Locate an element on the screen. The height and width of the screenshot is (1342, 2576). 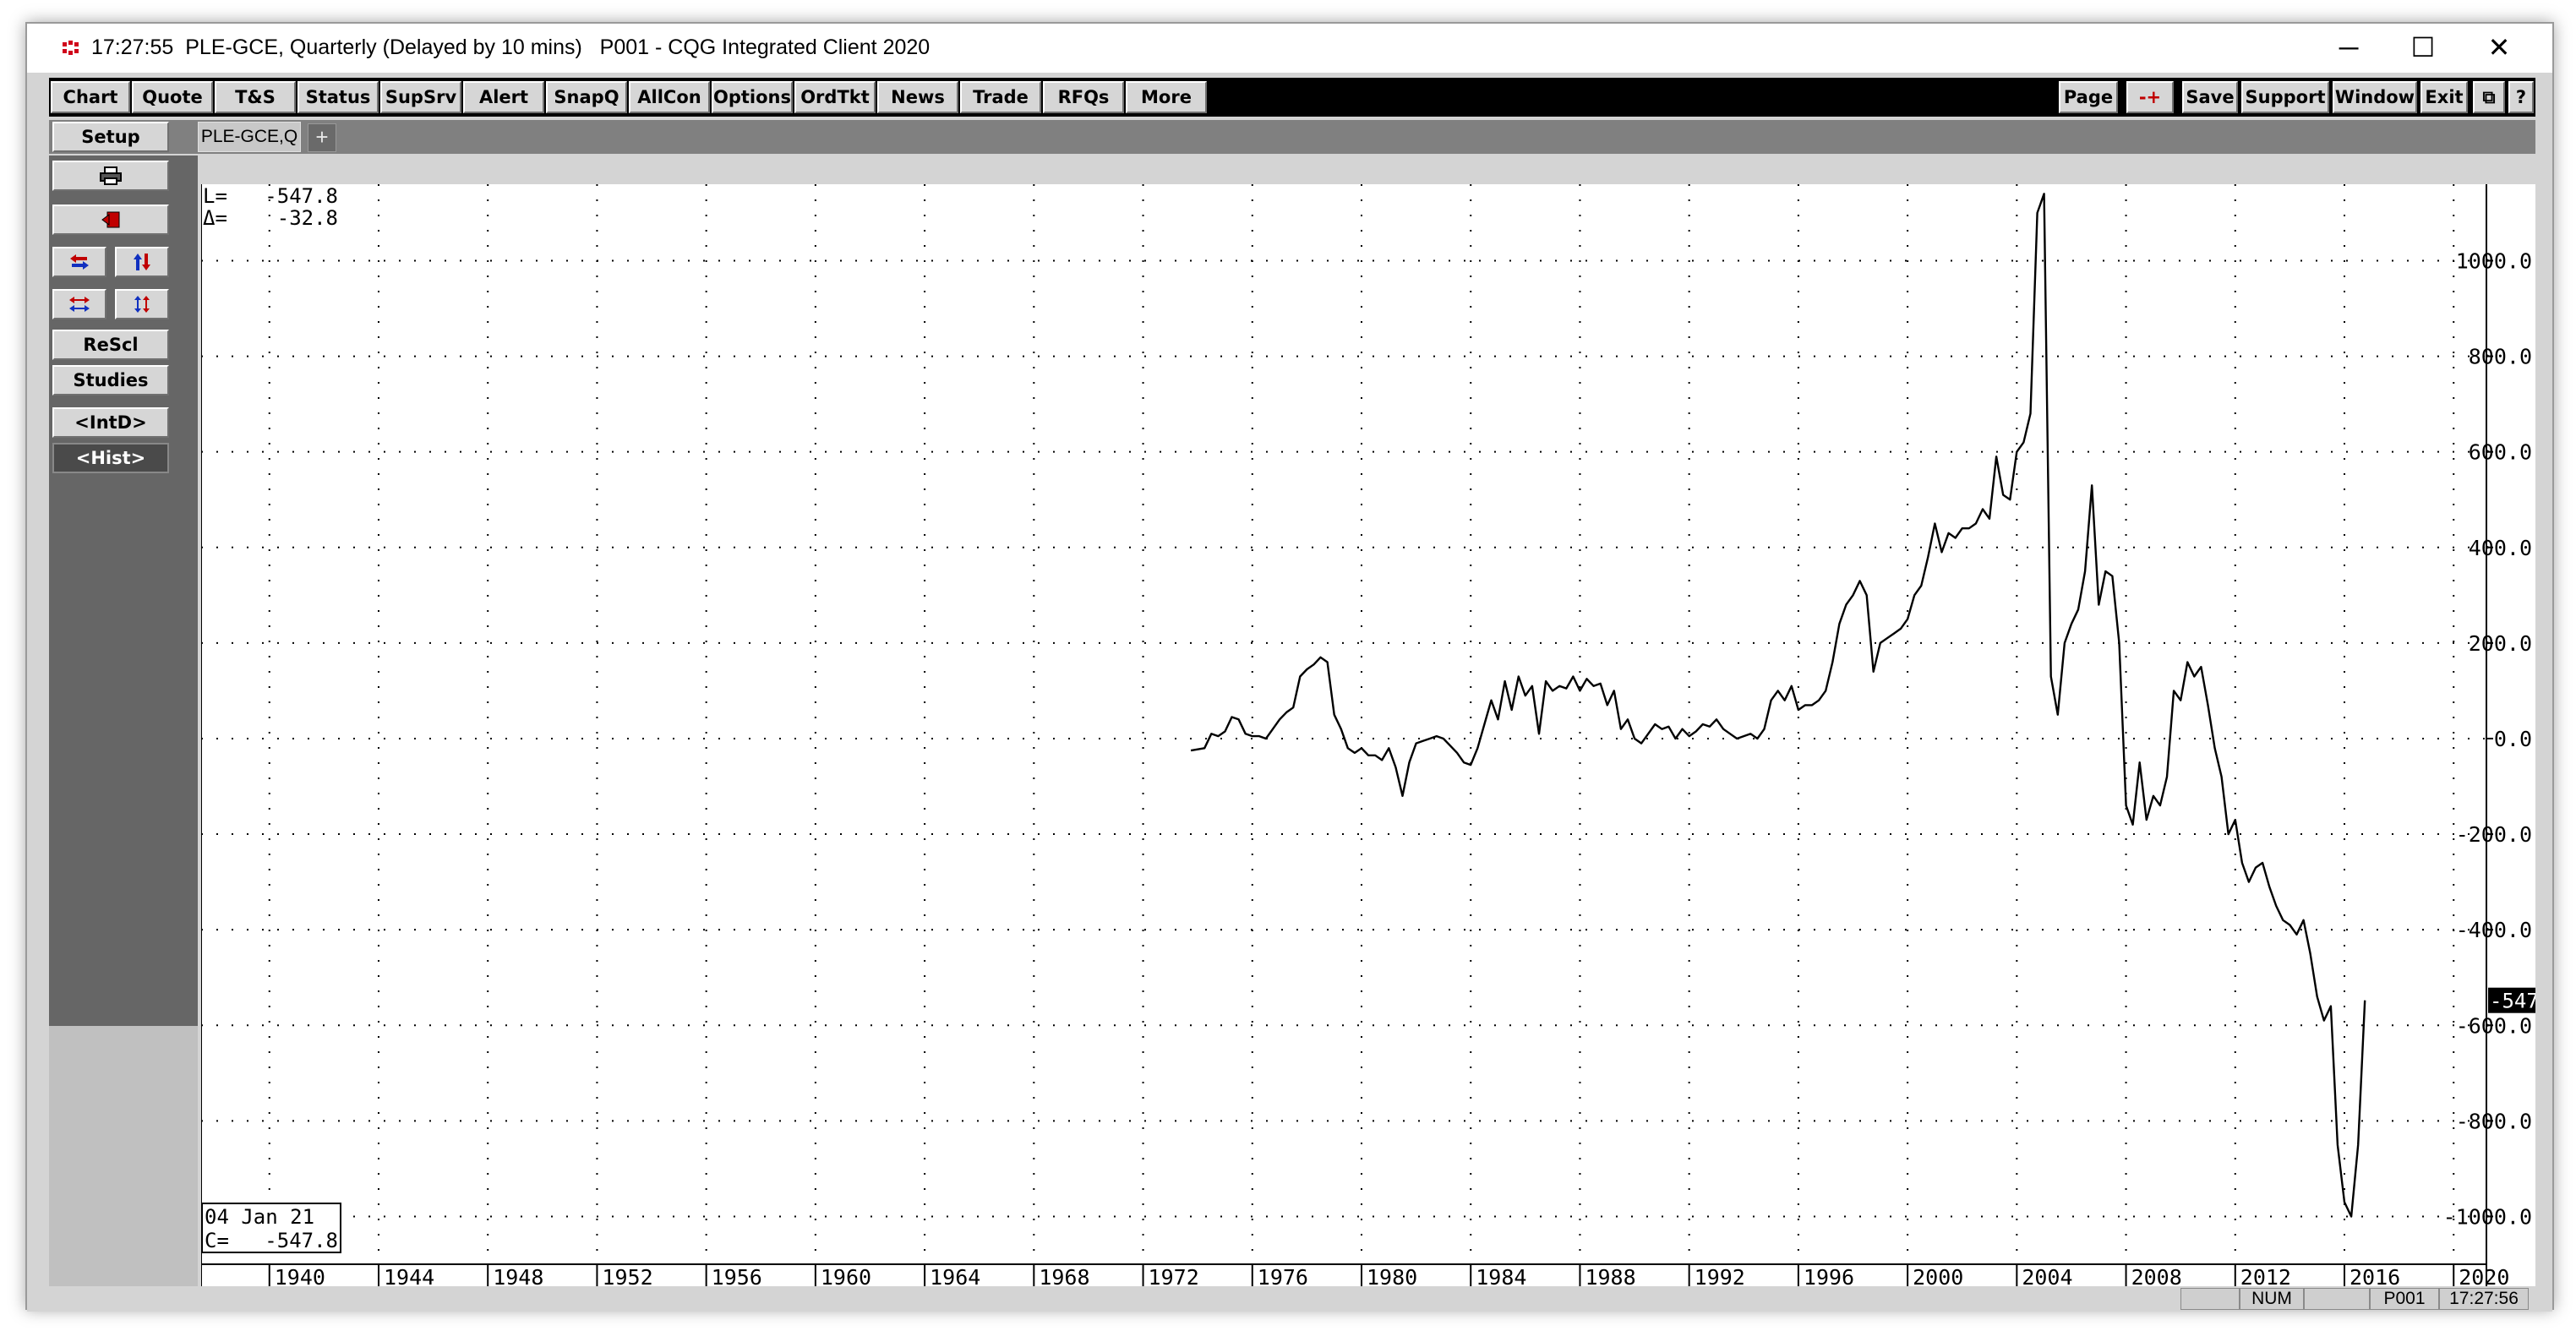
y-tick-label: -1000.0 is located at coordinates (2487, 1216).